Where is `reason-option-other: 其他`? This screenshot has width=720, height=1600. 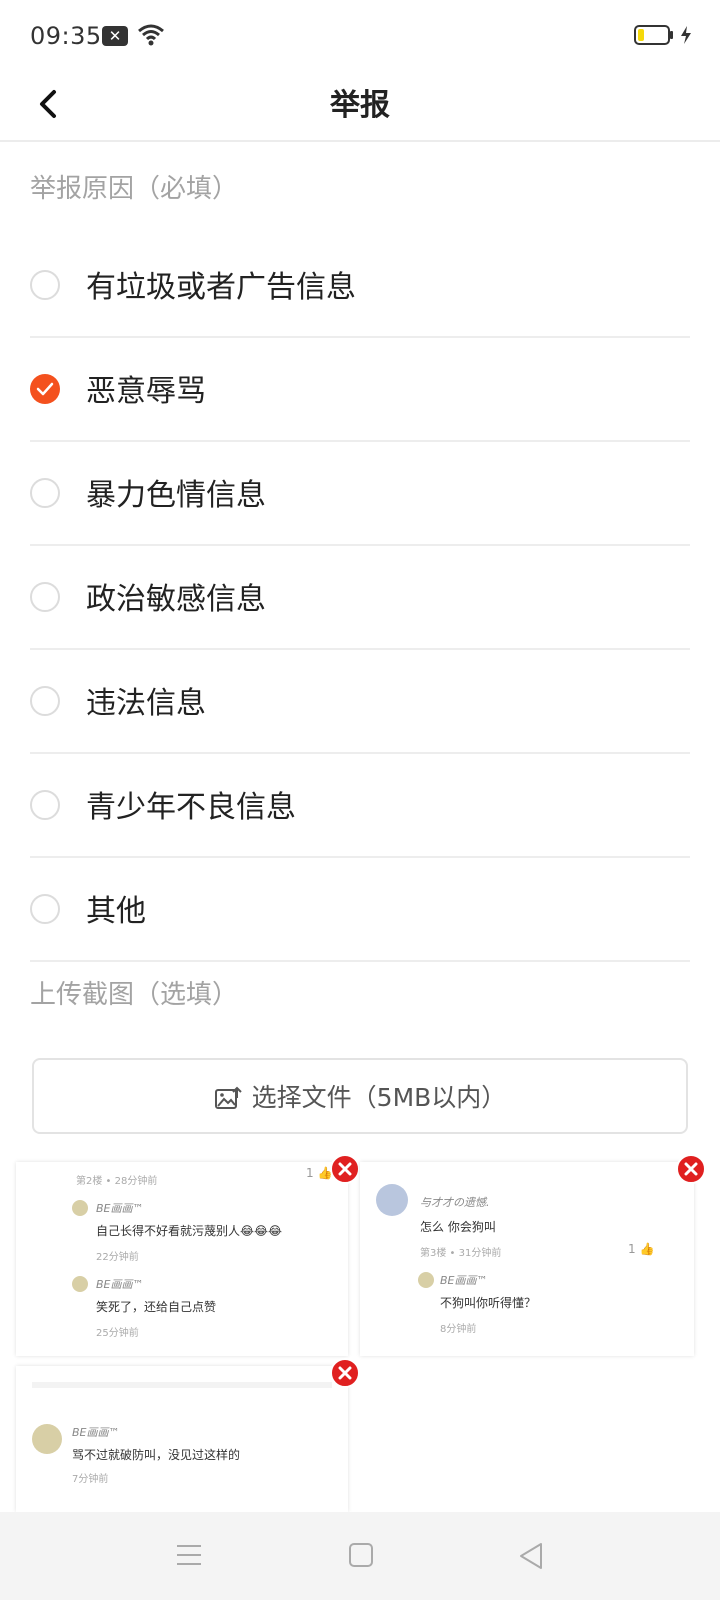 reason-option-other: 其他 is located at coordinates (360, 910).